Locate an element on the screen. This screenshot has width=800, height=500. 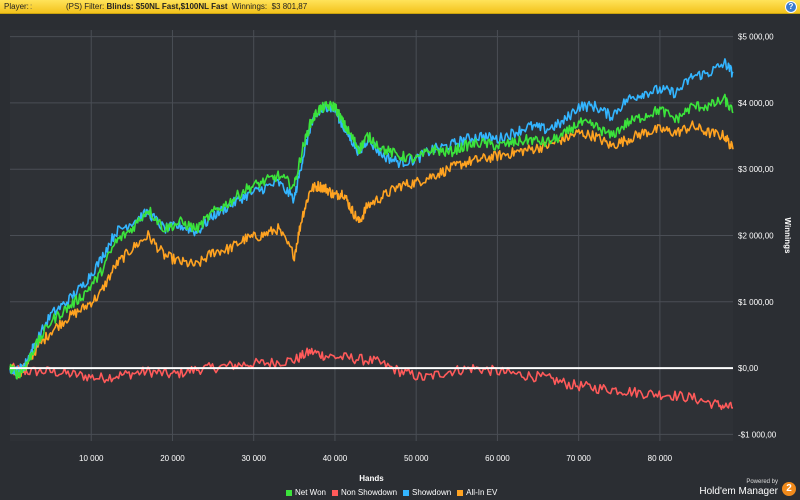
x-tick-label: 70 000 is located at coordinates (578, 458).